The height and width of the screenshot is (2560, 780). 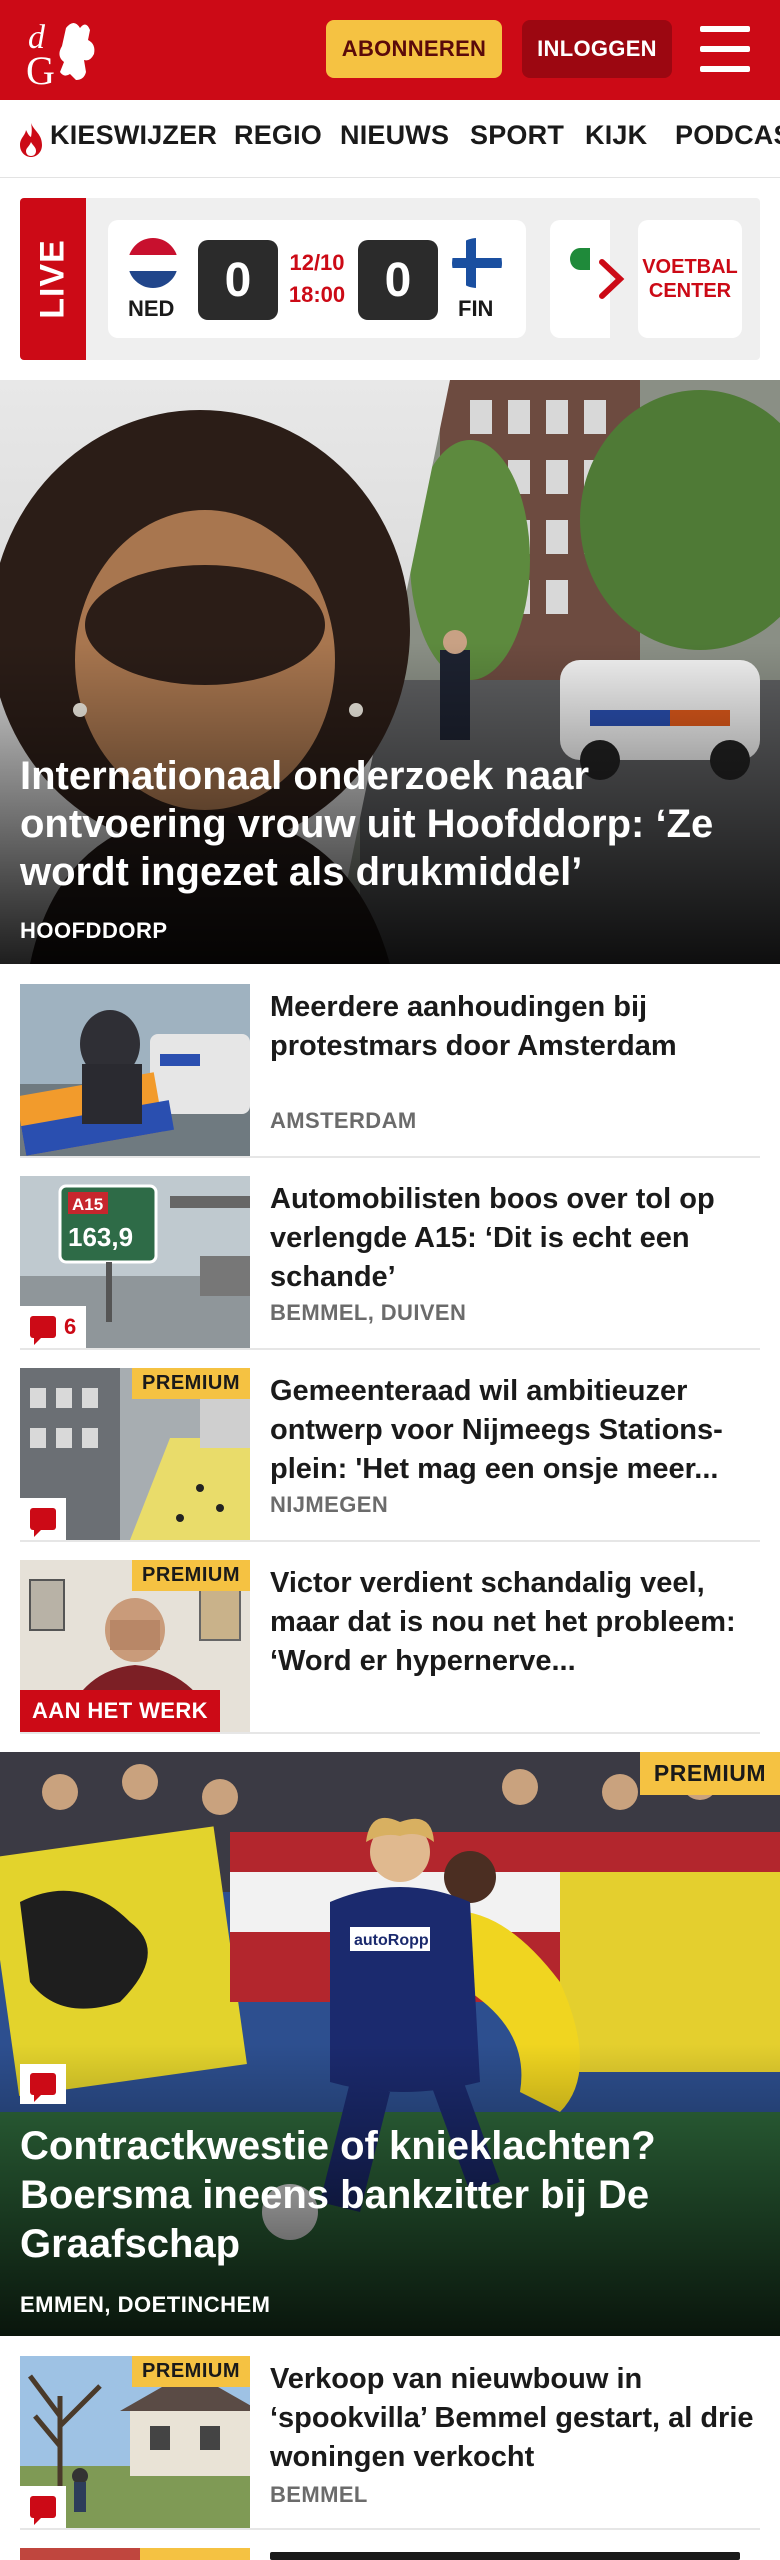 I want to click on peek-premium-badge, so click(x=195, y=2554).